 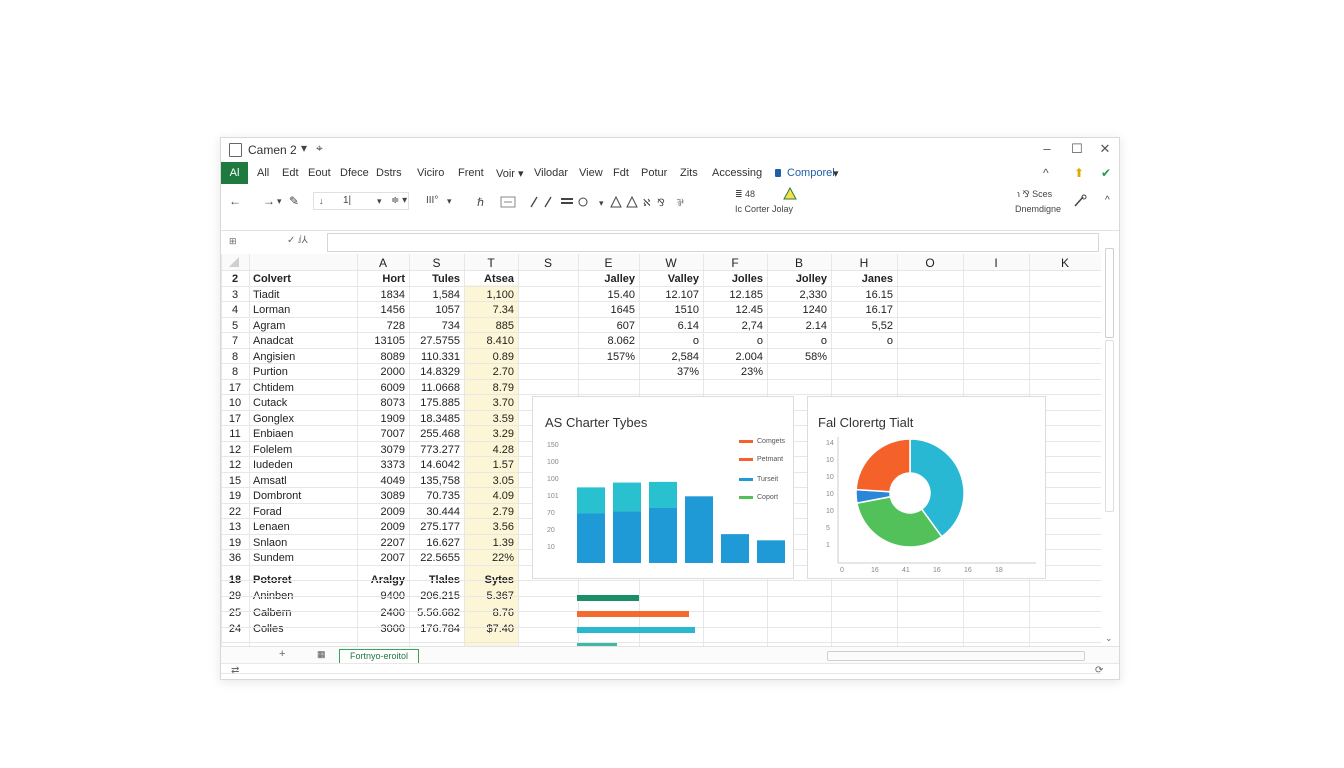 What do you see at coordinates (641, 623) in the screenshot?
I see `horizontal-bar-chart` at bounding box center [641, 623].